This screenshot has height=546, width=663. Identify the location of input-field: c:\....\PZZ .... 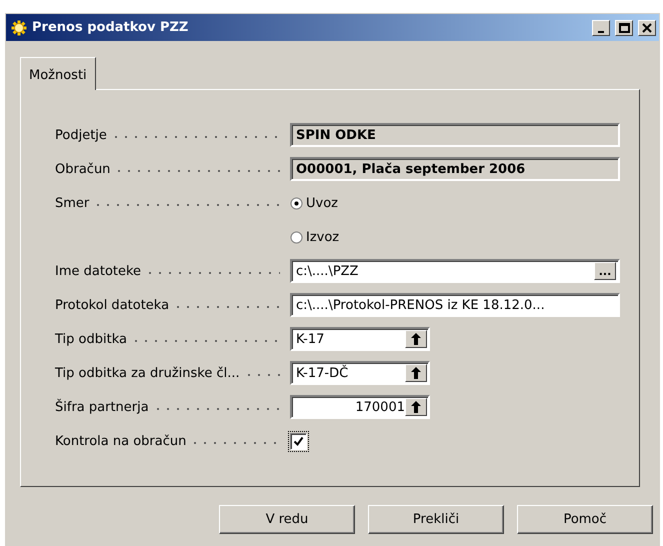
(455, 271).